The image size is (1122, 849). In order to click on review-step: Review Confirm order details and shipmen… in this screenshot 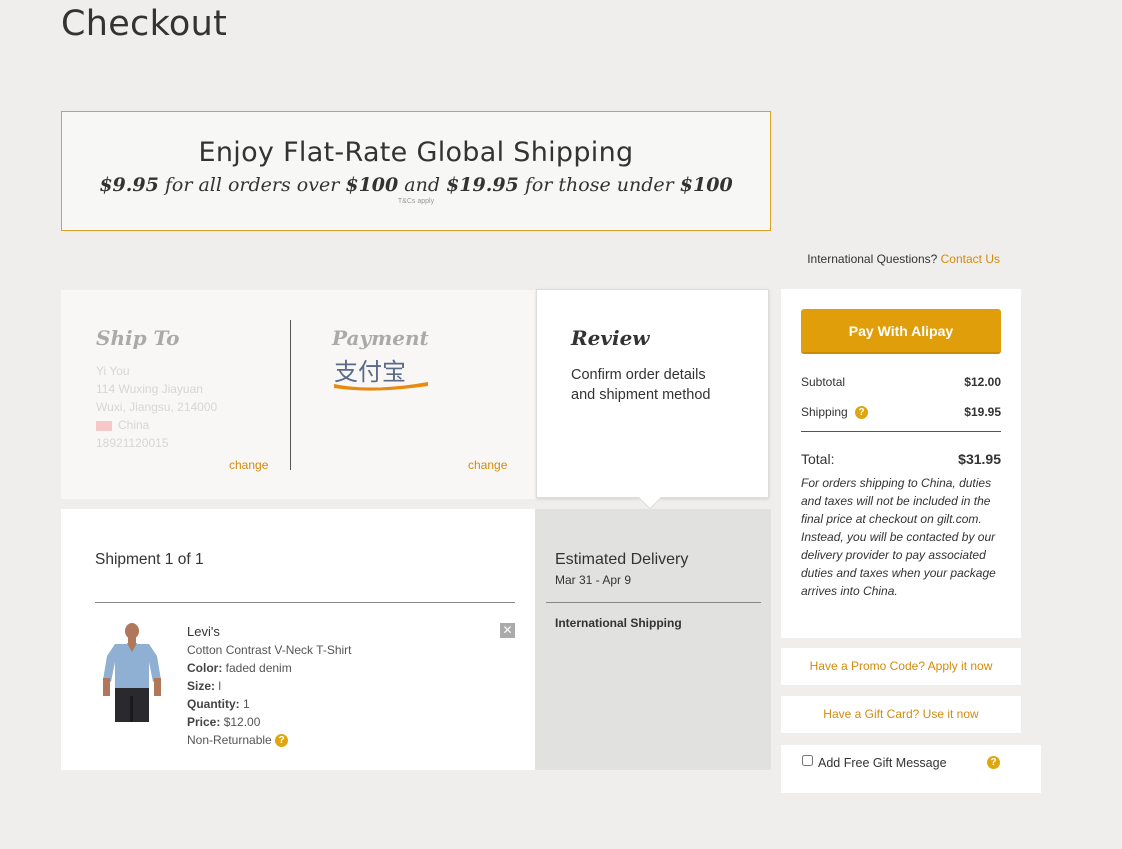, I will do `click(652, 399)`.